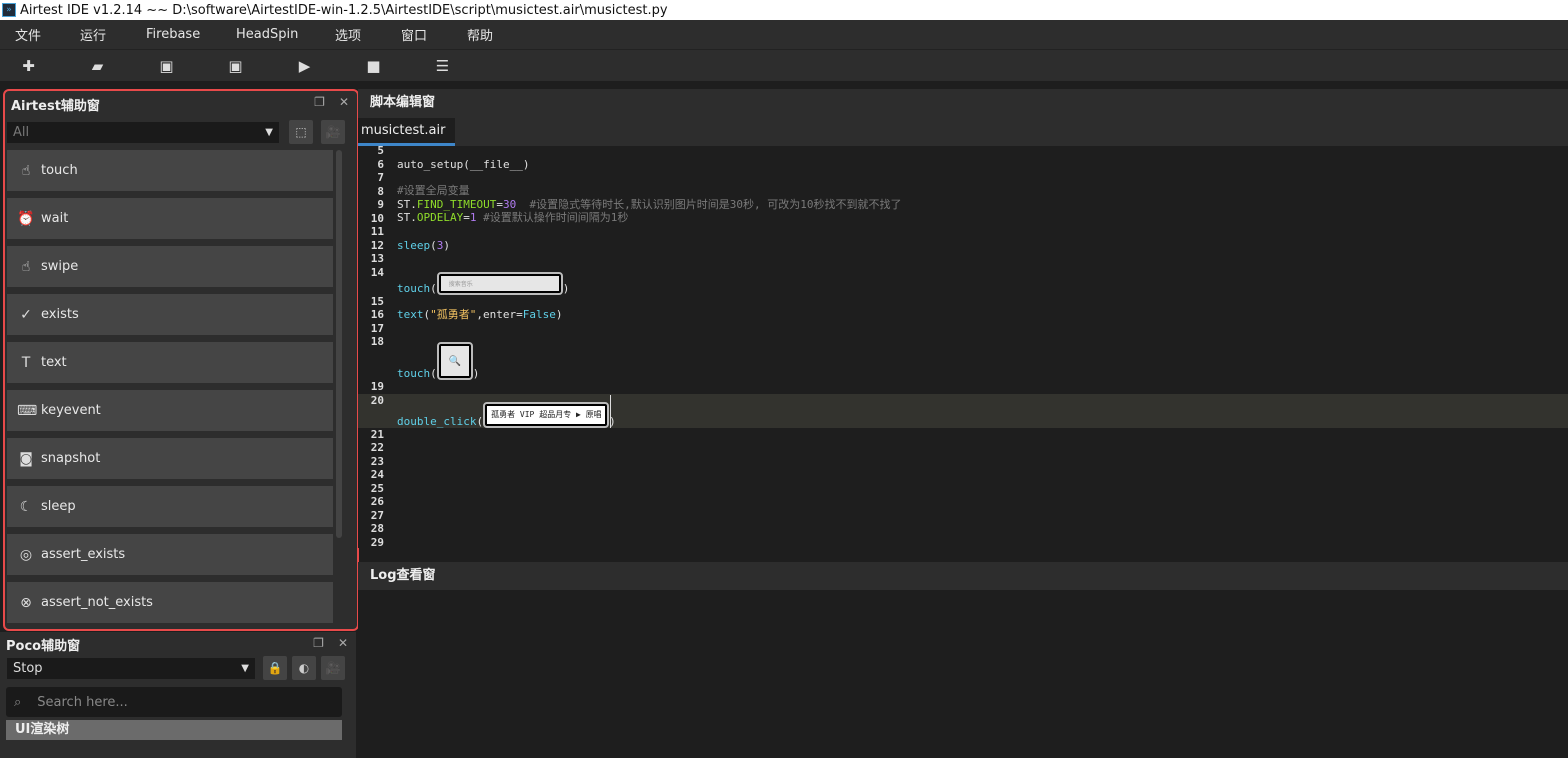 The image size is (1568, 758). I want to click on menu-bar: 文件 运行 Firebase HeadSpin 选项 窗口 帮助, so click(784, 35).